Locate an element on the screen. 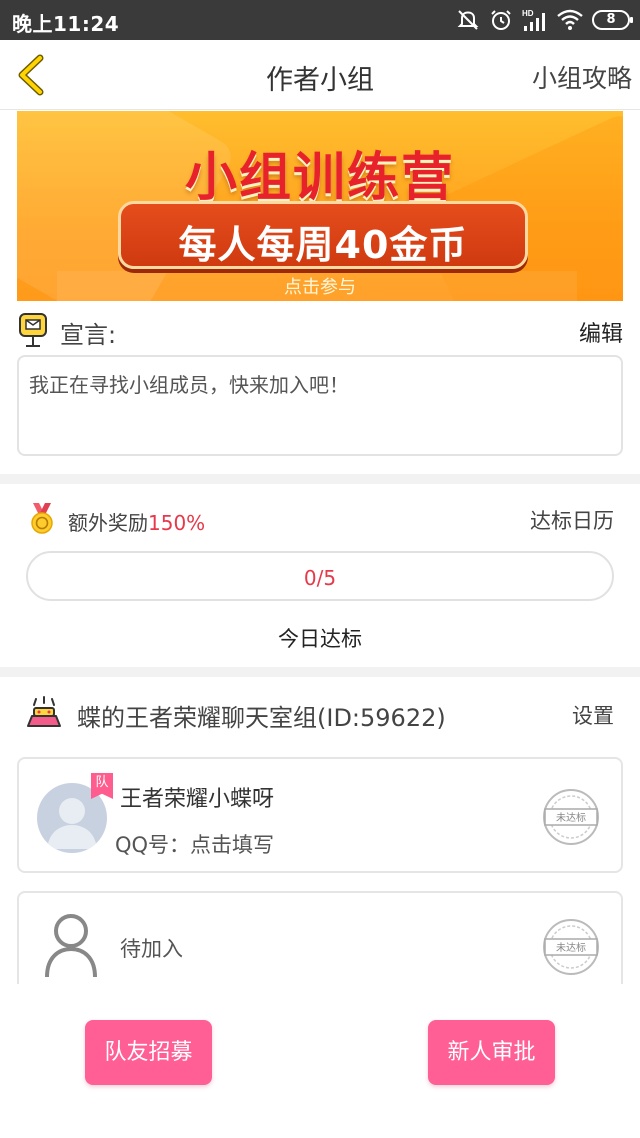 The width and height of the screenshot is (640, 1138). banner-reward-pill: 每人每周40金币 is located at coordinates (323, 235).